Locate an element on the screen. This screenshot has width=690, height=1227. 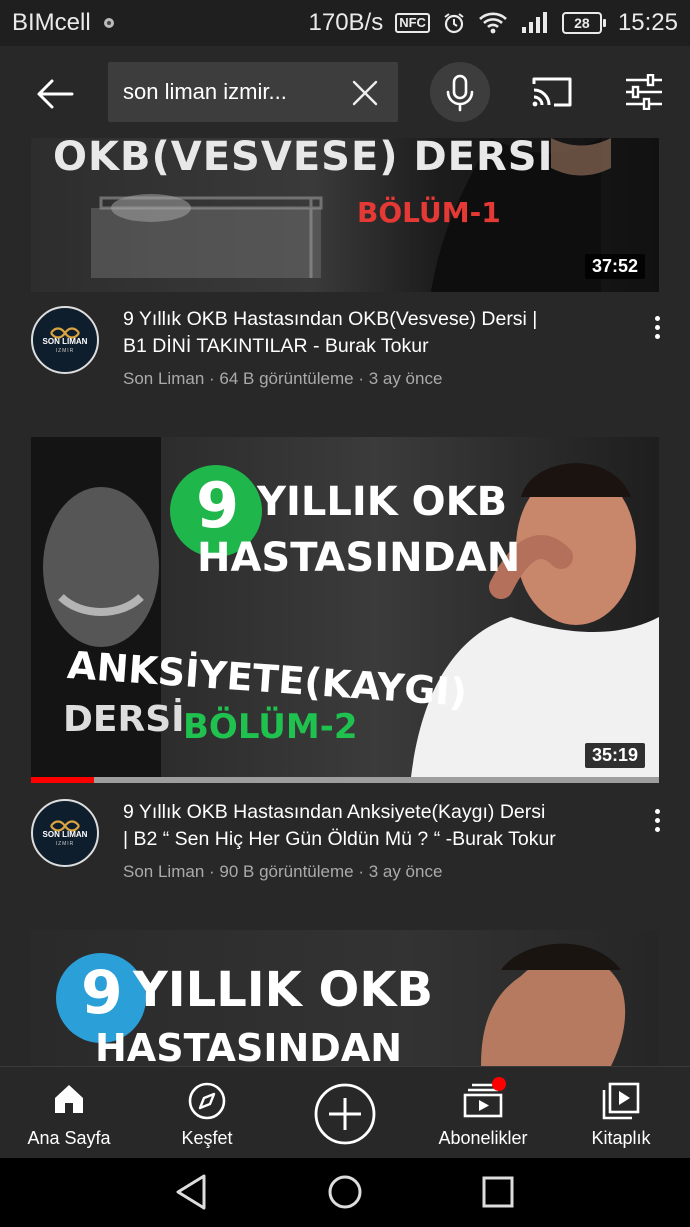
nav-subscriptions: Abonelikler is located at coordinates (483, 1113).